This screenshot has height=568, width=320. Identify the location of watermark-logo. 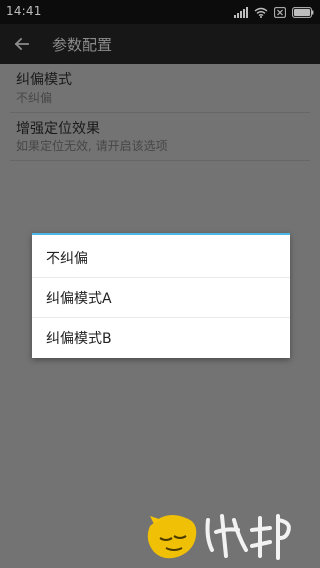
(227, 535).